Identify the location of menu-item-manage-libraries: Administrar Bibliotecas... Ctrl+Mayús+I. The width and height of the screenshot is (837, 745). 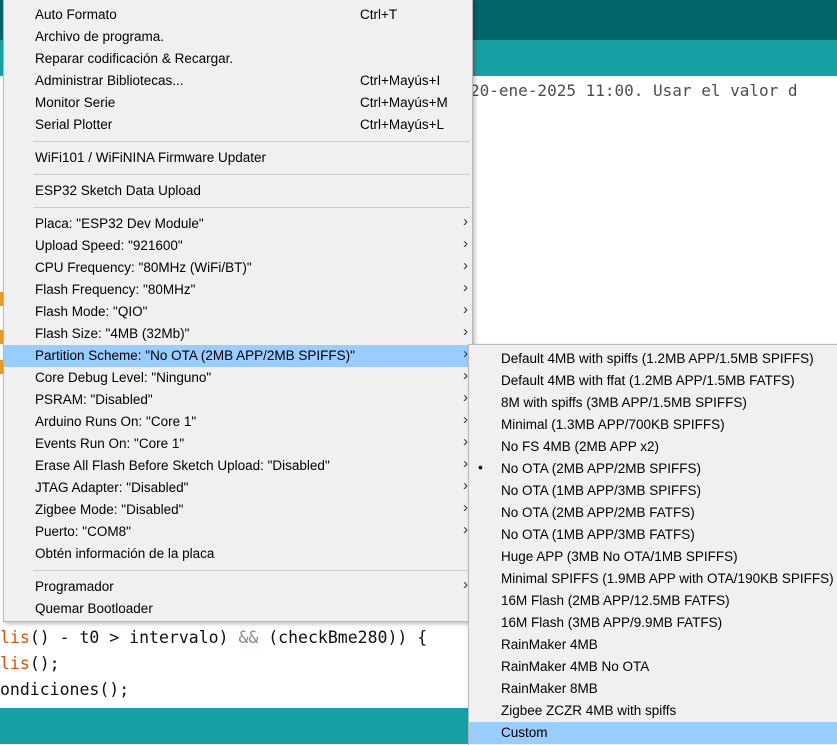
(238, 81).